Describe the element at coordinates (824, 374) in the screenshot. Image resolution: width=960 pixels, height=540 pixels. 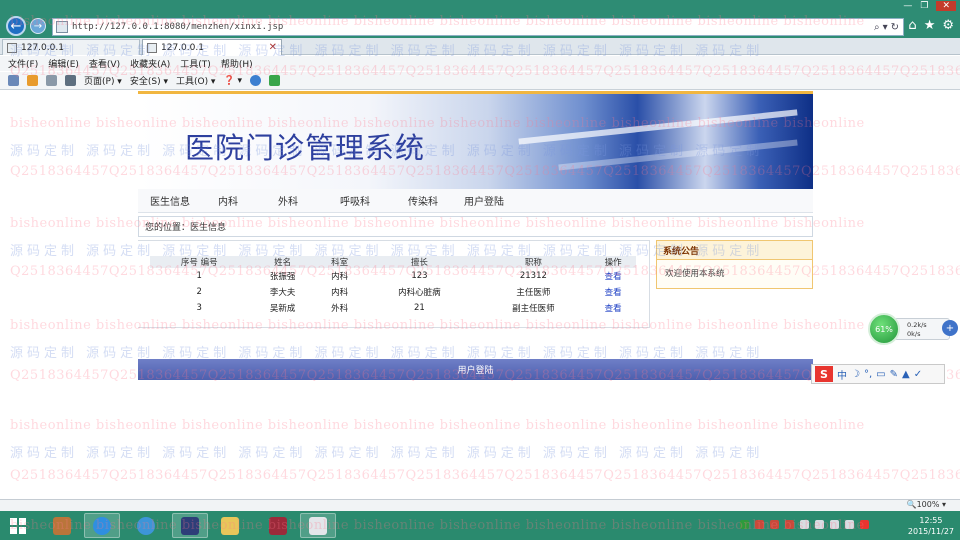
I see `sogou-ime-icon: S` at that location.